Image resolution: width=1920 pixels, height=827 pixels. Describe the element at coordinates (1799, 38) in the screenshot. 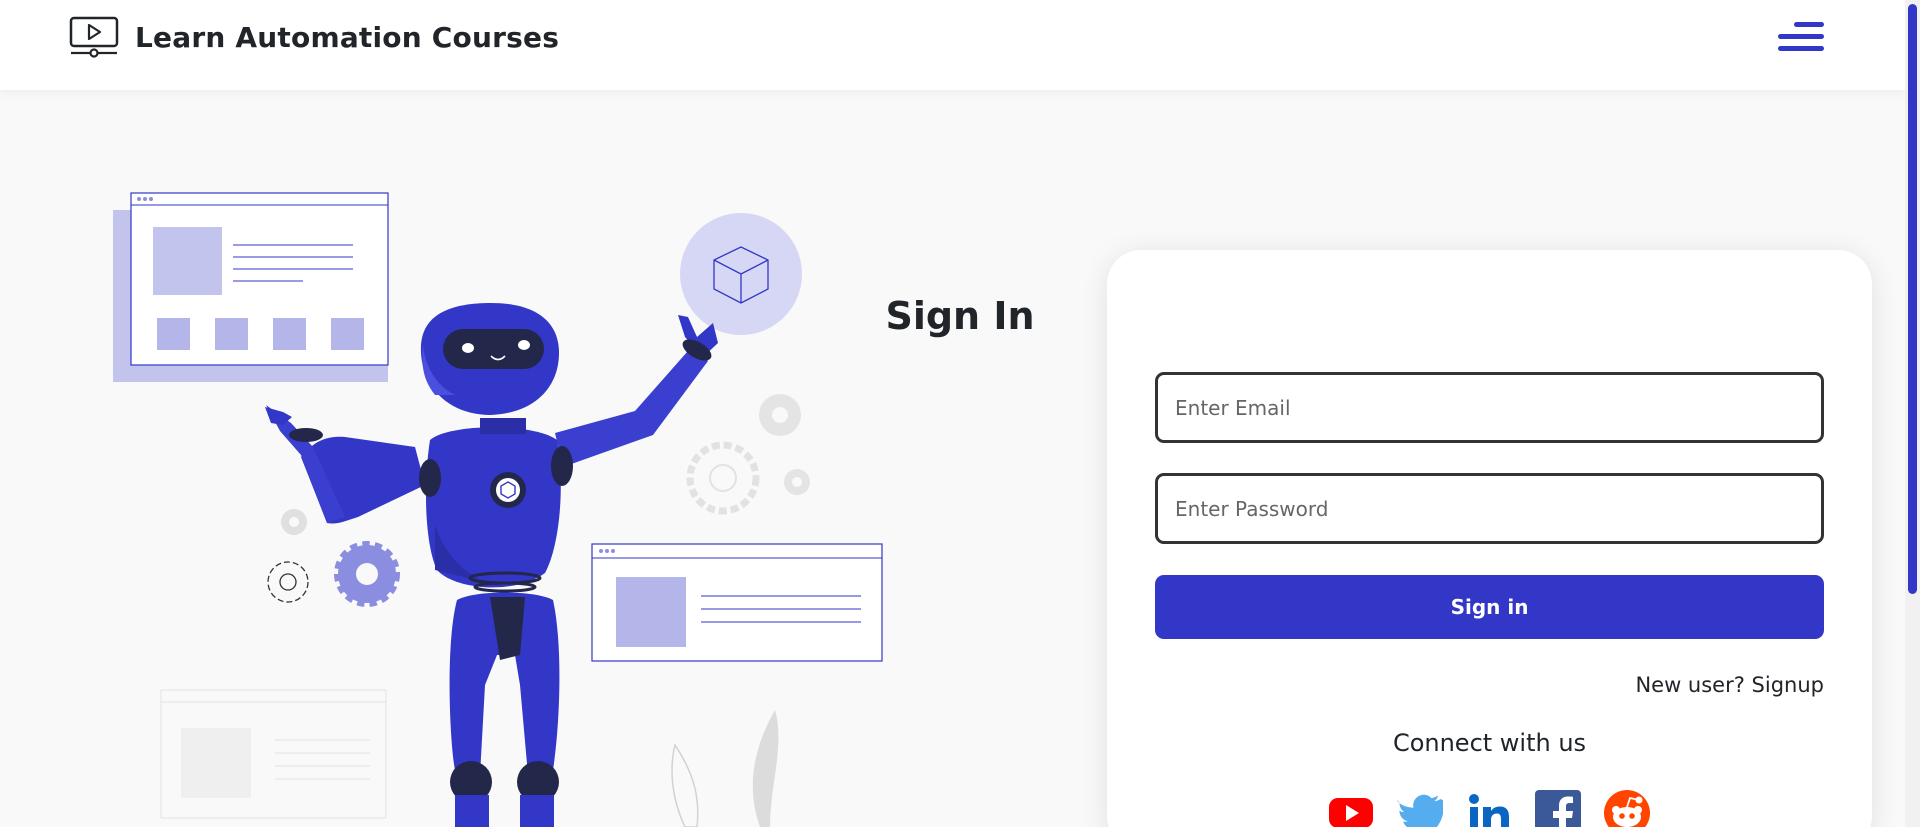

I see `hamburger-menu-icon` at that location.